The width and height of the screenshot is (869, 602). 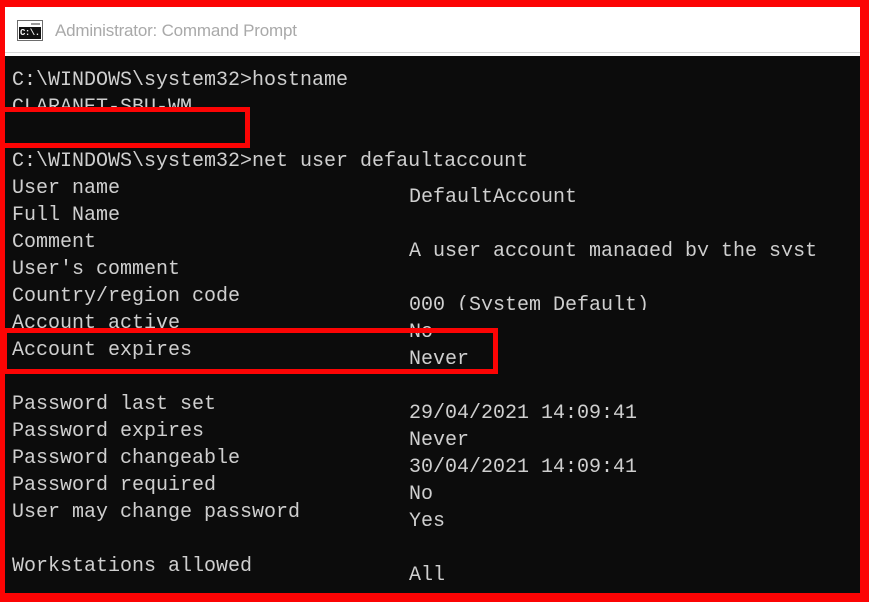 I want to click on console-row-value: Yes, so click(x=427, y=518).